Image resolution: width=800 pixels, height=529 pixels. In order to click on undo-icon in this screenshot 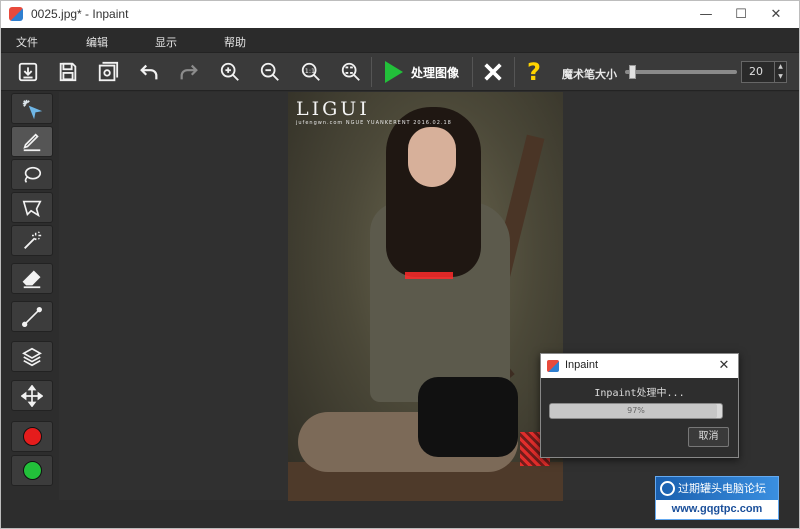, I will do `click(149, 72)`.